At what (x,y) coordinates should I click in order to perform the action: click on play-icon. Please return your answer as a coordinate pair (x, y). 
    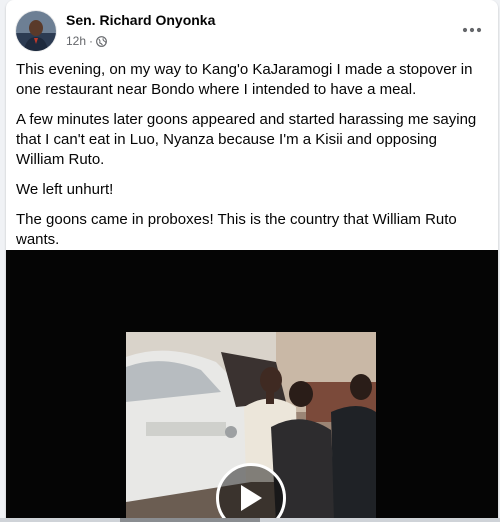
    Looking at the image, I should click on (251, 498).